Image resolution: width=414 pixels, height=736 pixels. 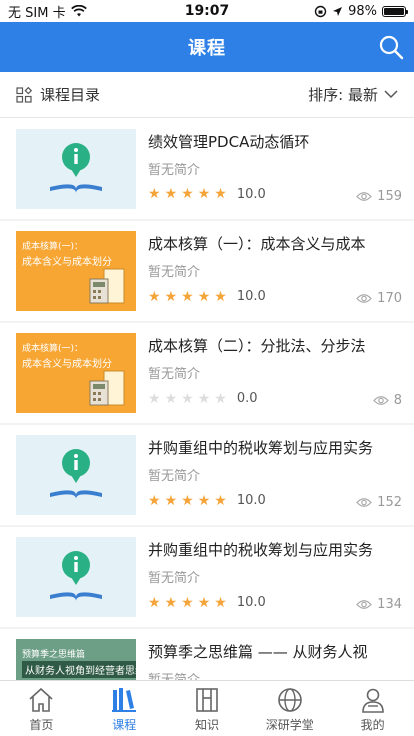 I want to click on view-count: 170, so click(x=379, y=298).